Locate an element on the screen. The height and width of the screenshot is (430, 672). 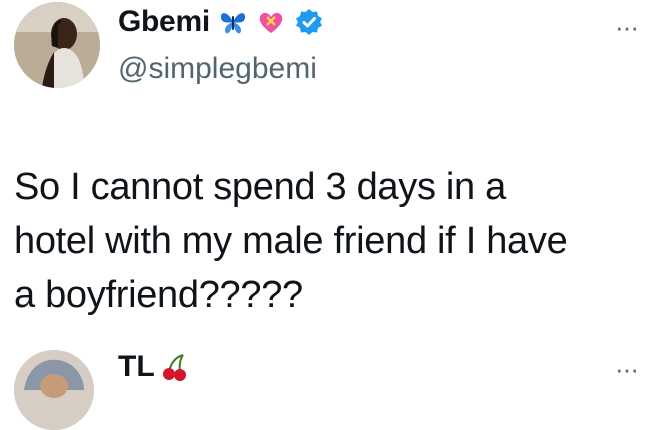
verified-badge-icon is located at coordinates (309, 22).